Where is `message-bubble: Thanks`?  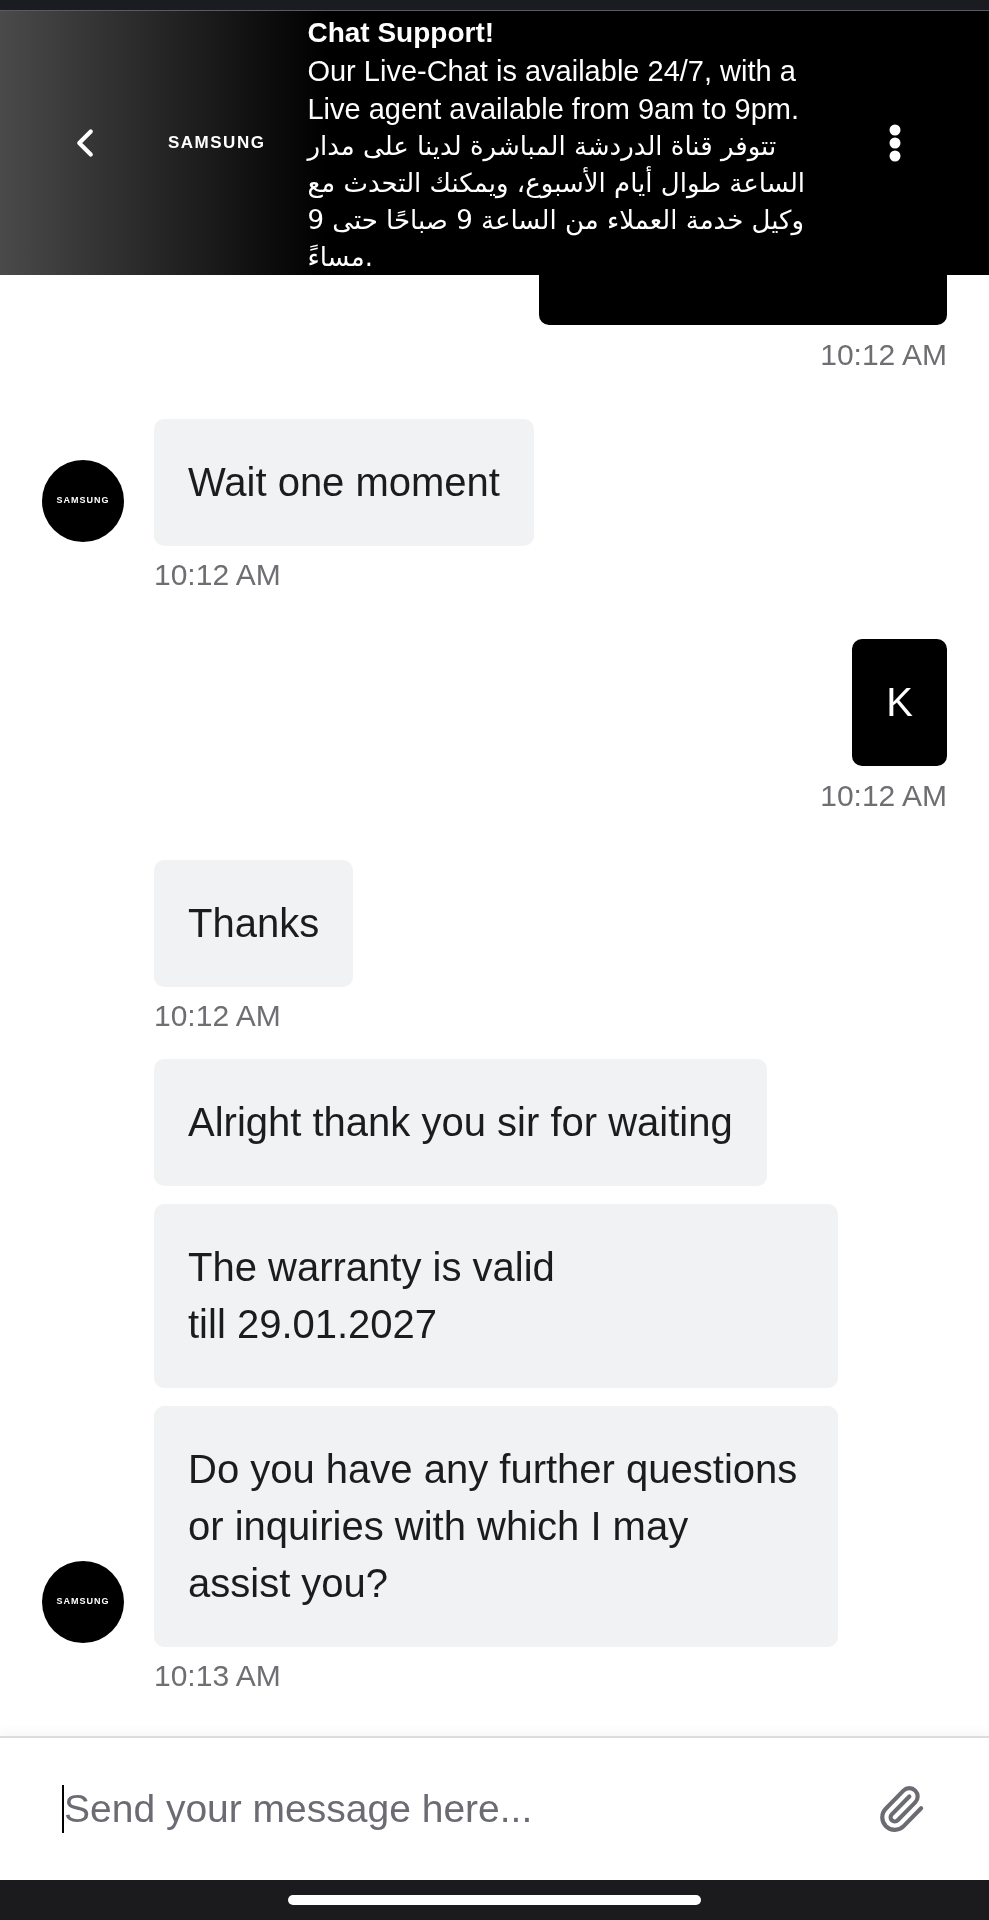
message-bubble: Thanks is located at coordinates (254, 923).